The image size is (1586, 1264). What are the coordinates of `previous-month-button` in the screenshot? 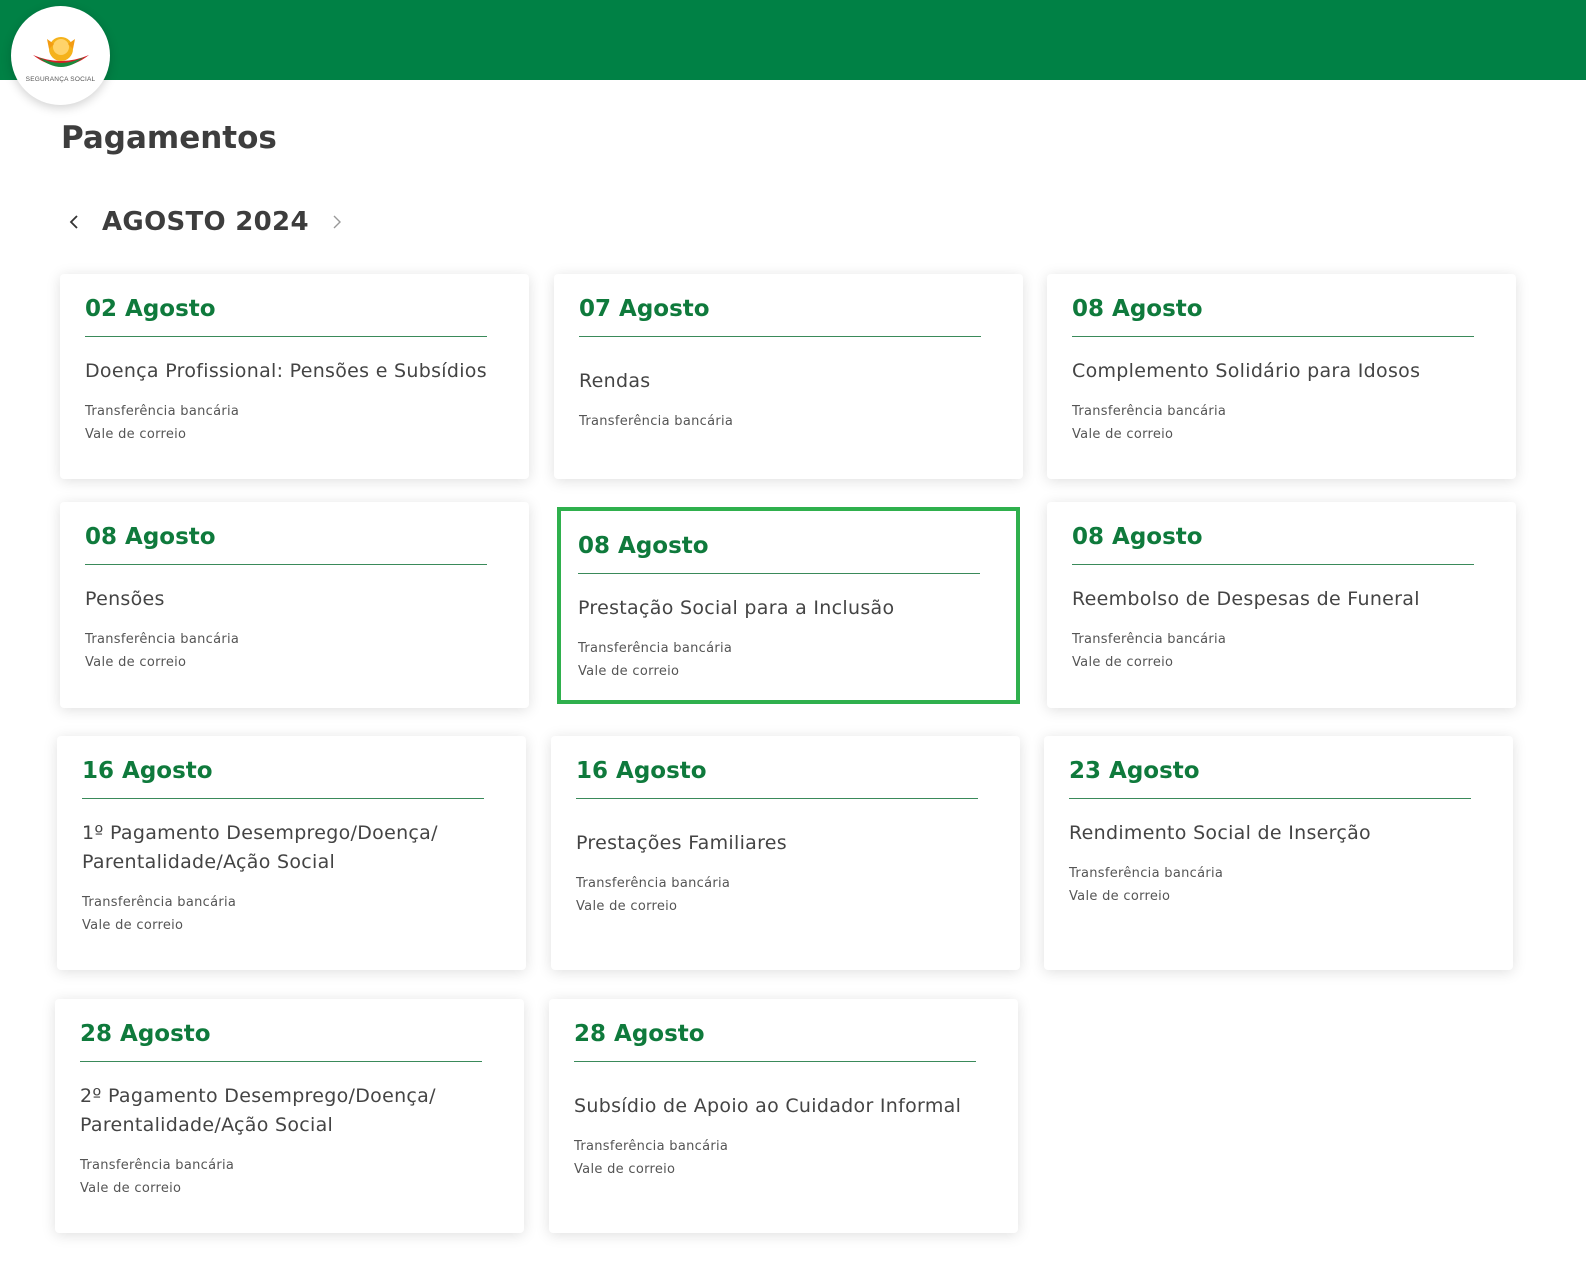 It's located at (74, 222).